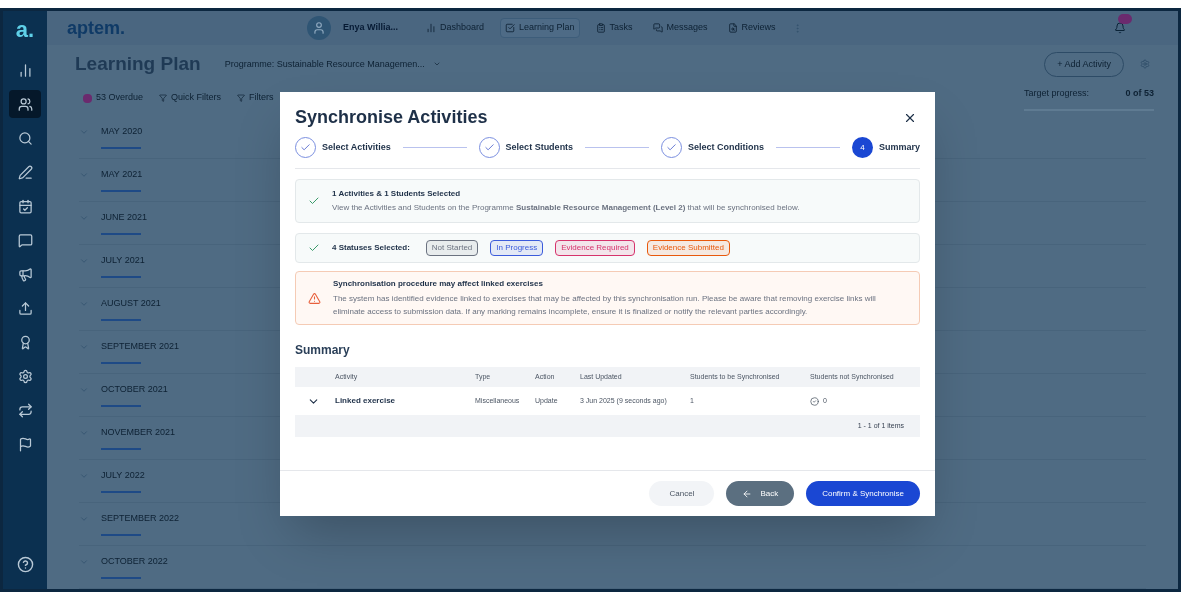  I want to click on status-tag: Not Started, so click(452, 248).